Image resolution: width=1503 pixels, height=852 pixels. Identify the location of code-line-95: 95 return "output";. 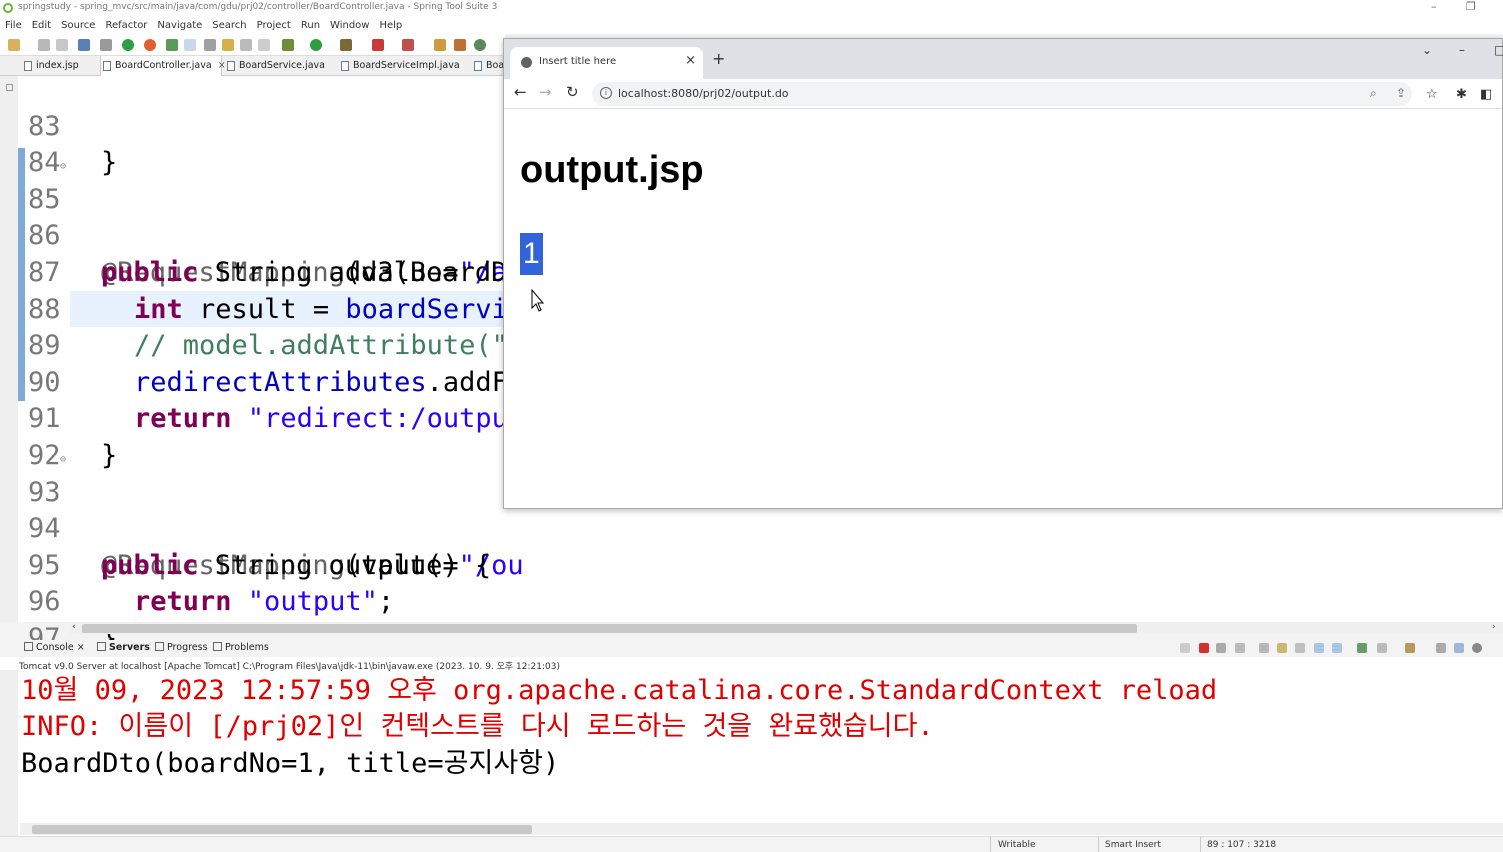
(751, 564).